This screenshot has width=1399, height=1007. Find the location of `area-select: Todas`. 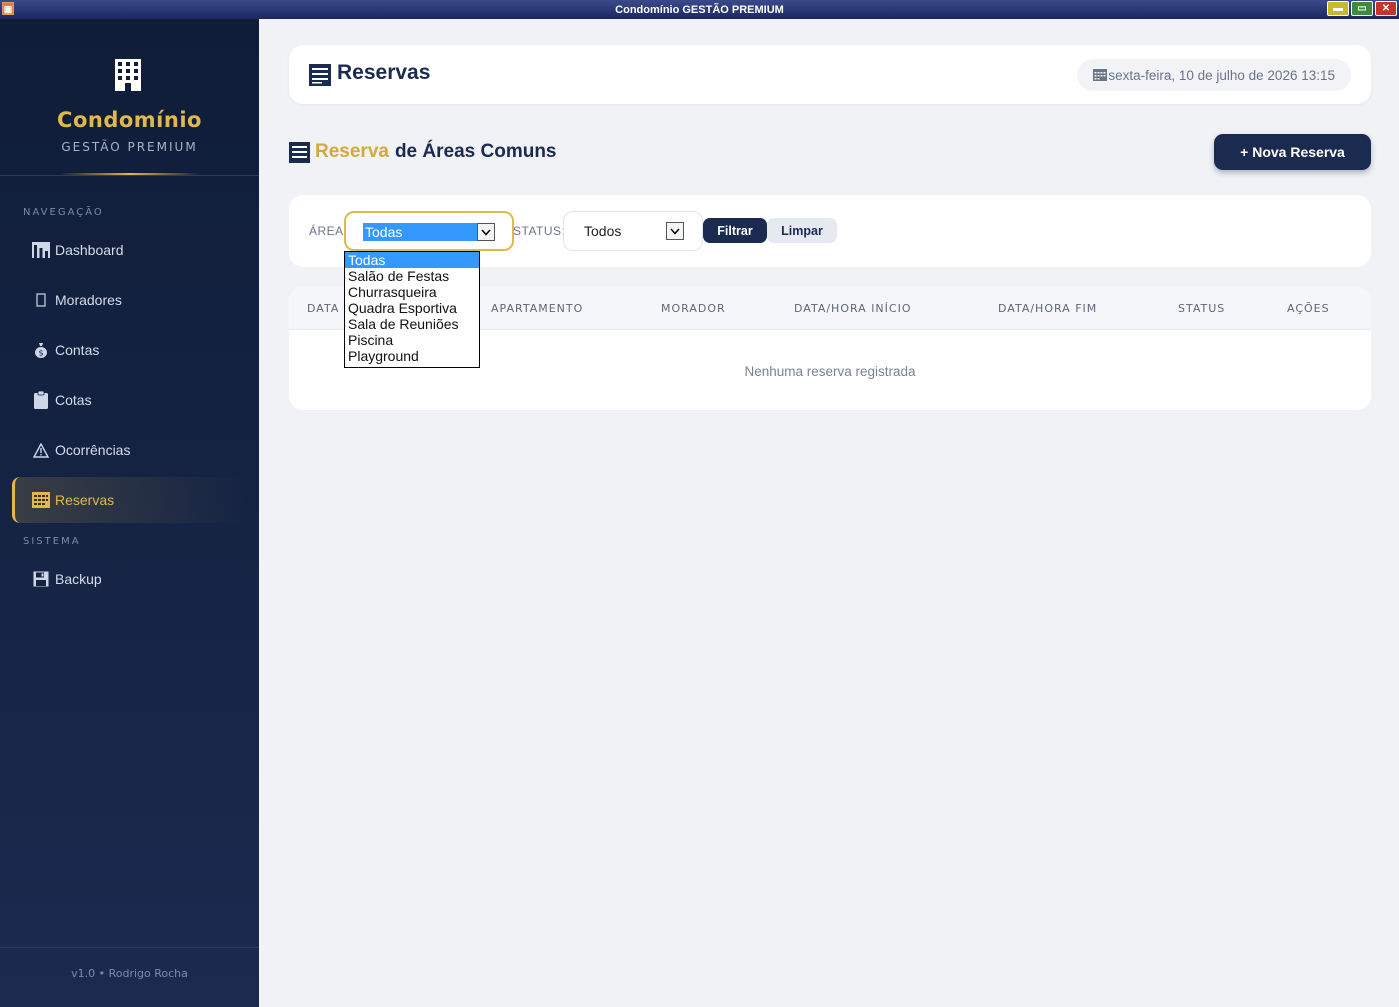

area-select: Todas is located at coordinates (429, 231).